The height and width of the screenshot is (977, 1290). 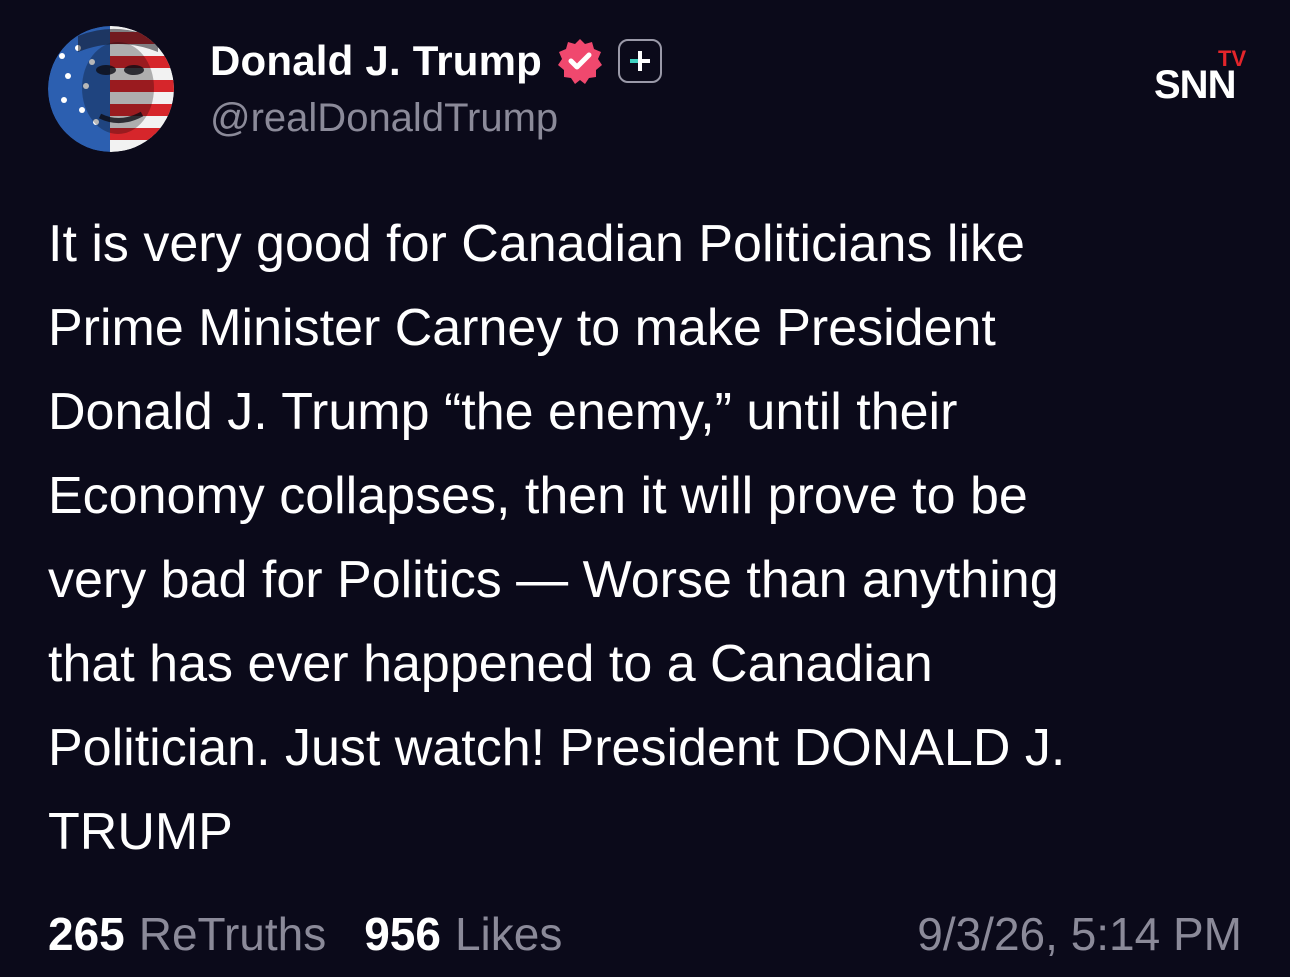 I want to click on retruths-label: ReTruths, so click(x=232, y=934).